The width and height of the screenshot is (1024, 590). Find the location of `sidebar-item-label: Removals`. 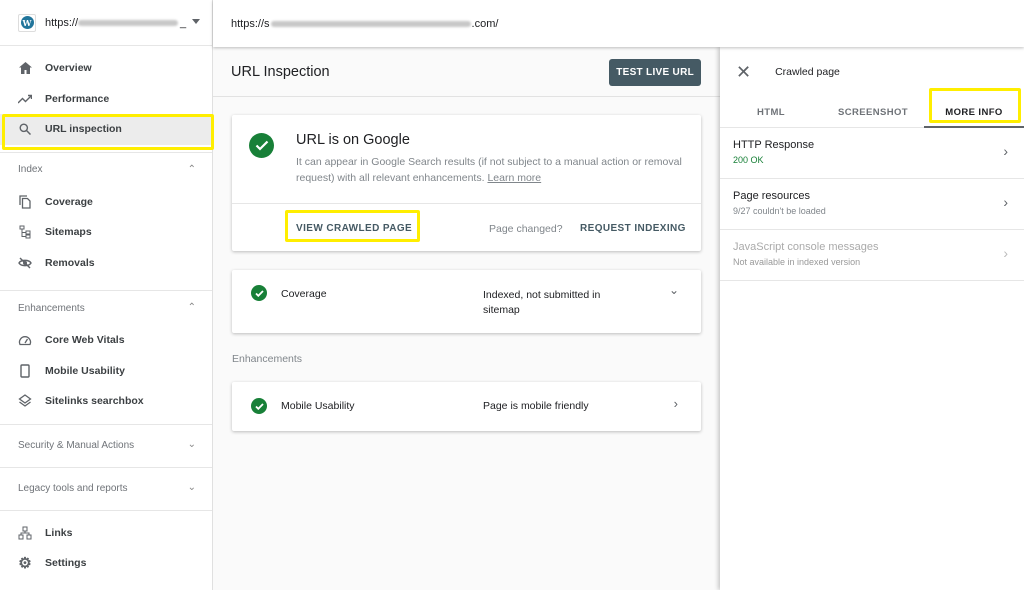

sidebar-item-label: Removals is located at coordinates (70, 262).